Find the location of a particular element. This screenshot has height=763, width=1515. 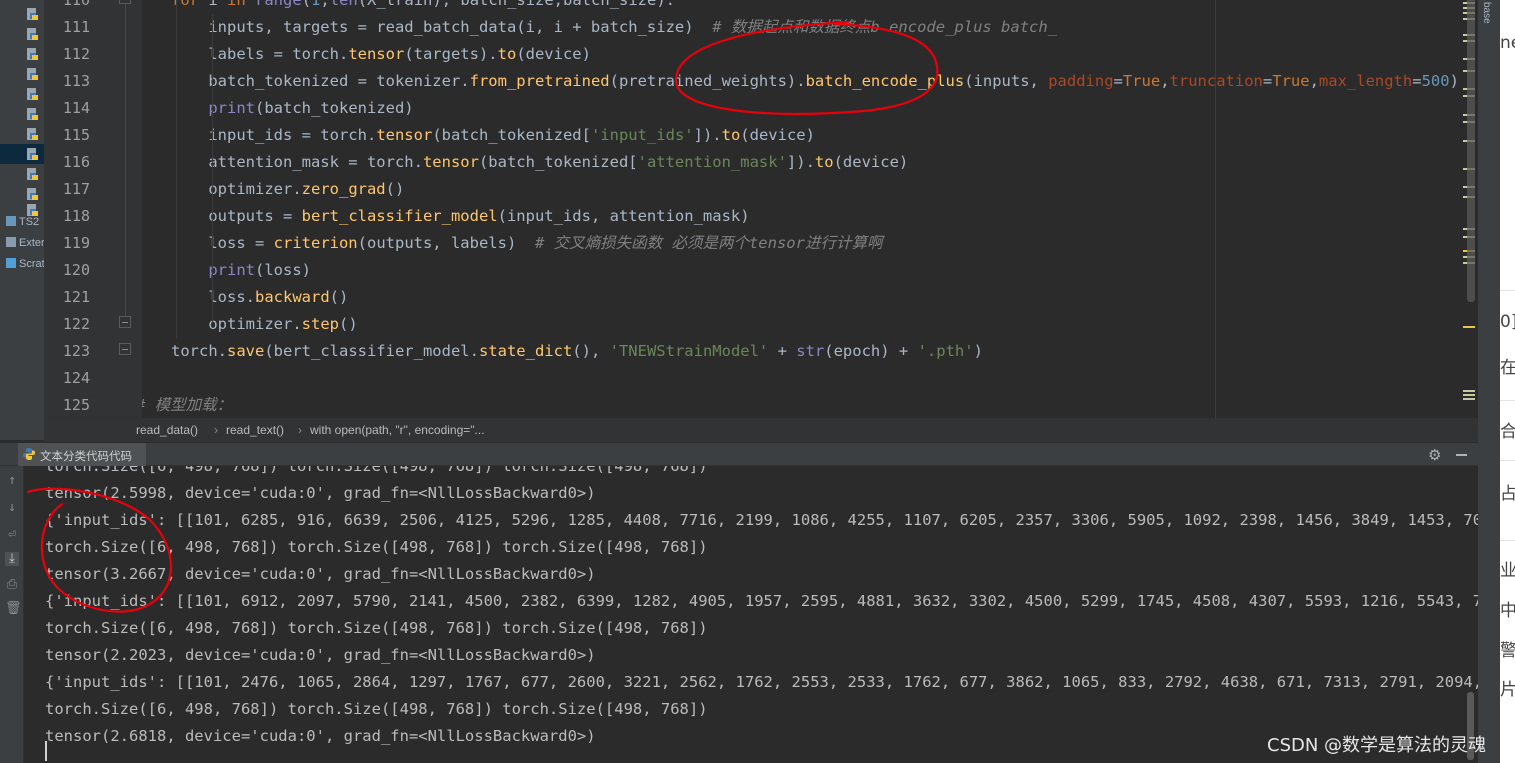

line-number: 124 is located at coordinates (76, 378).